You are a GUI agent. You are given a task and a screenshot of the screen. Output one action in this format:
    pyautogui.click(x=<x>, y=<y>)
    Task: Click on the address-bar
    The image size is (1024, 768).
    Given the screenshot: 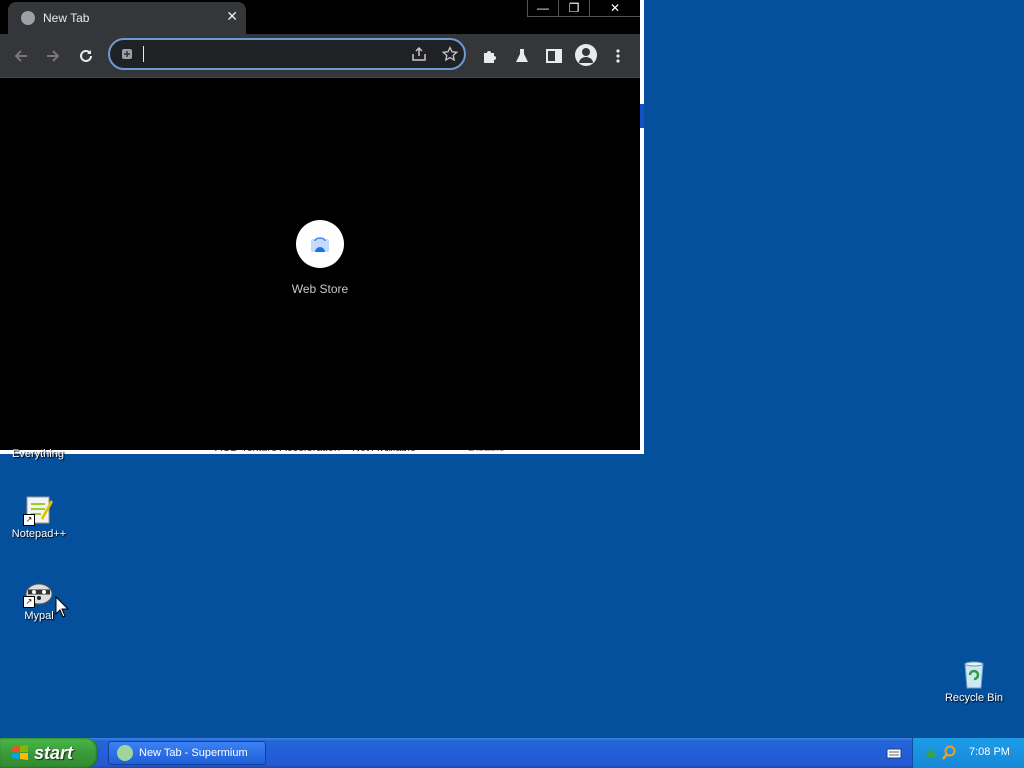 What is the action you would take?
    pyautogui.click(x=287, y=54)
    